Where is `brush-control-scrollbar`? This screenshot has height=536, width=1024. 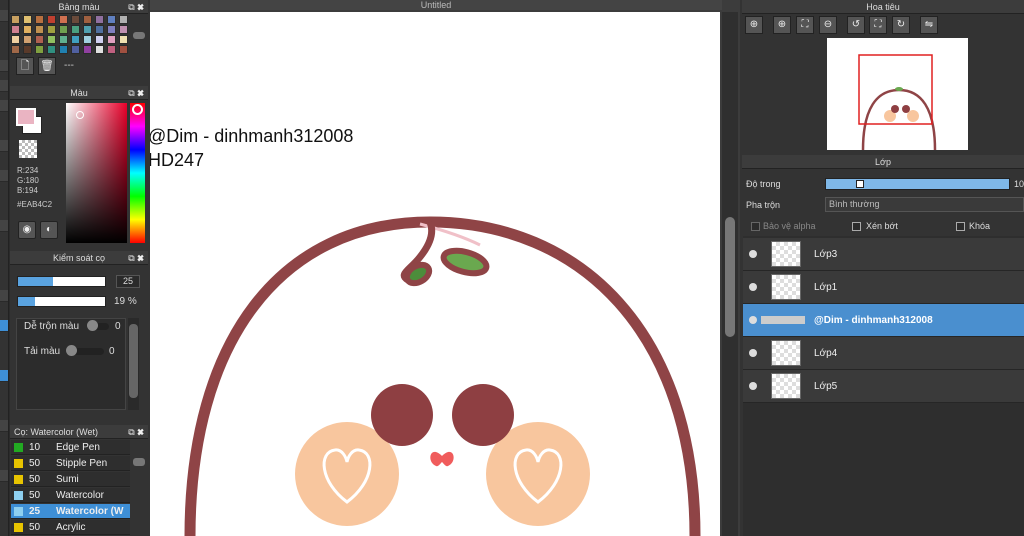
brush-control-scrollbar is located at coordinates (133, 364).